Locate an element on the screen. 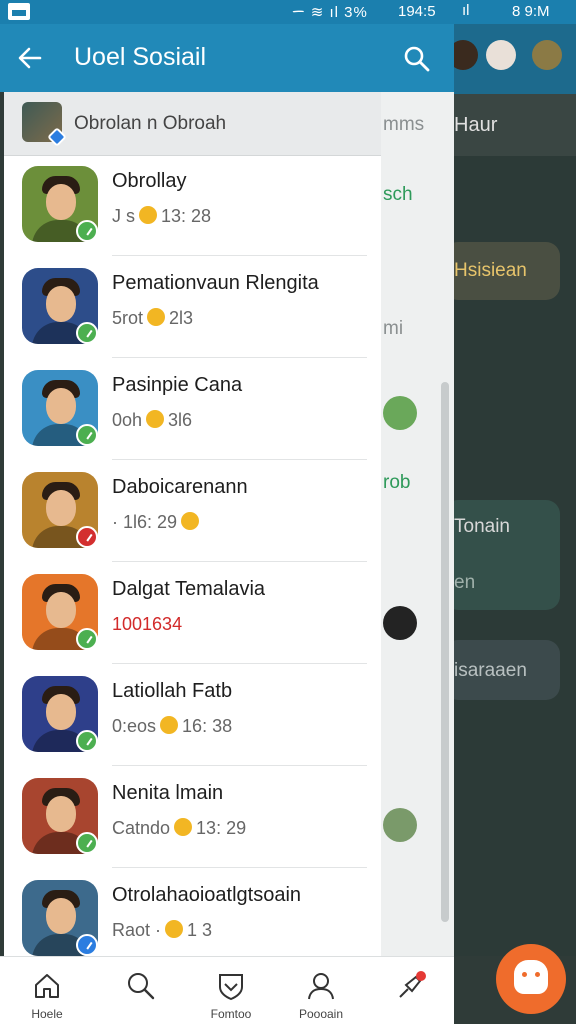  chat-preview-time: 16: 38 is located at coordinates (207, 726).